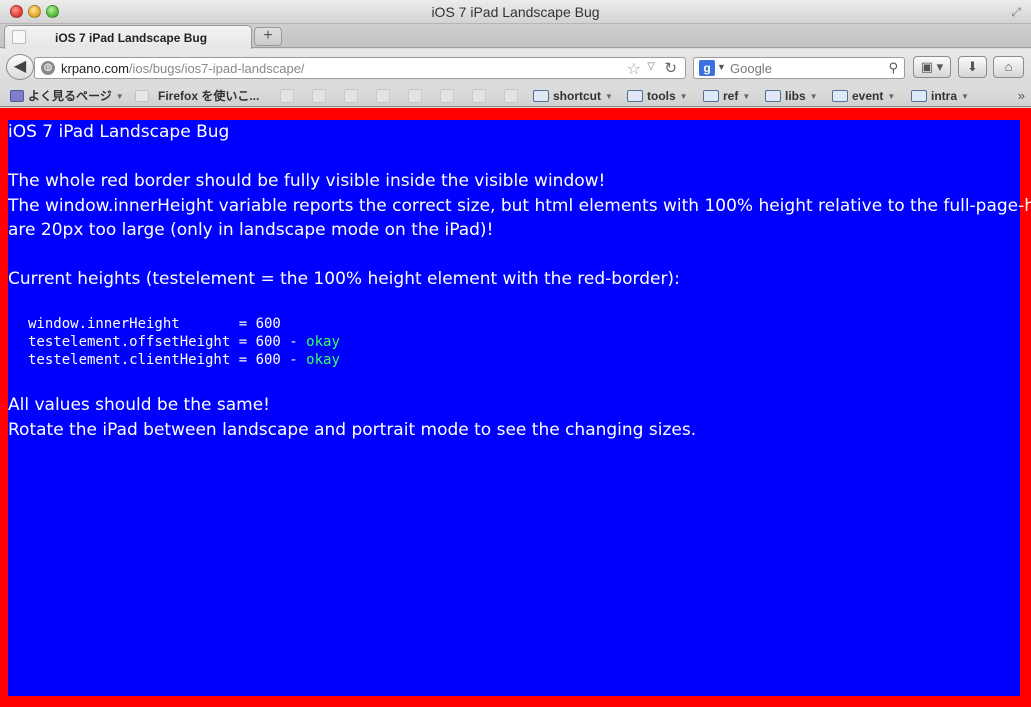  I want to click on bookmark-folder-shortcut: shortcut ▼, so click(573, 96).